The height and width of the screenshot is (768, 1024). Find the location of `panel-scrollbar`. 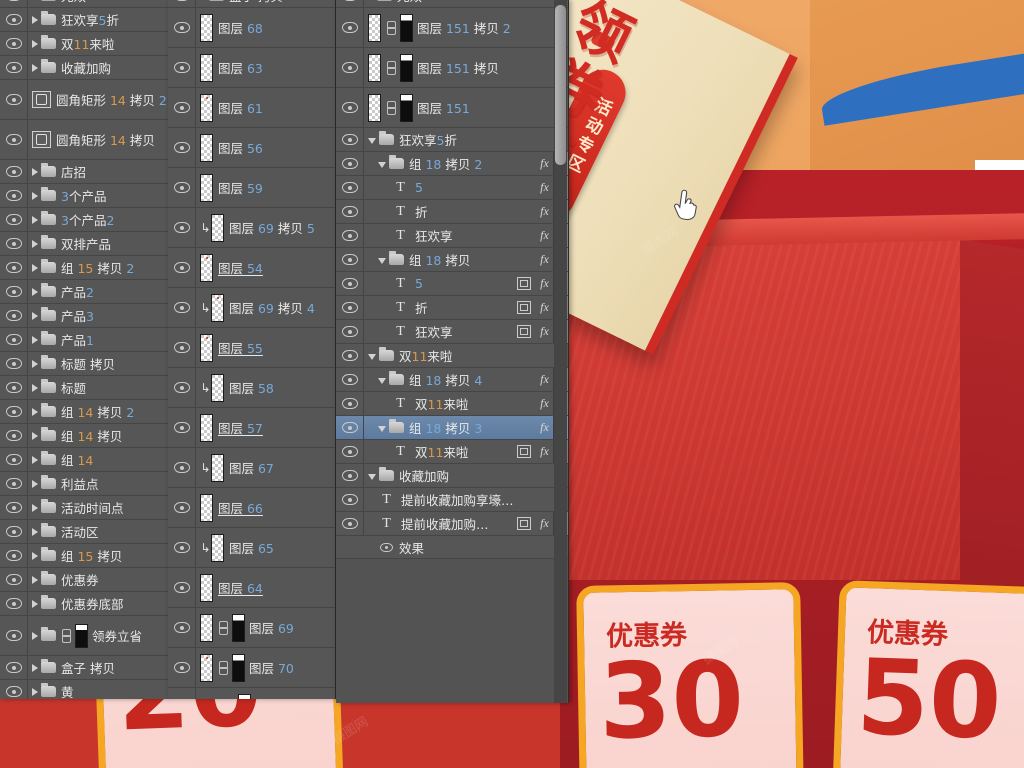

panel-scrollbar is located at coordinates (560, 351).